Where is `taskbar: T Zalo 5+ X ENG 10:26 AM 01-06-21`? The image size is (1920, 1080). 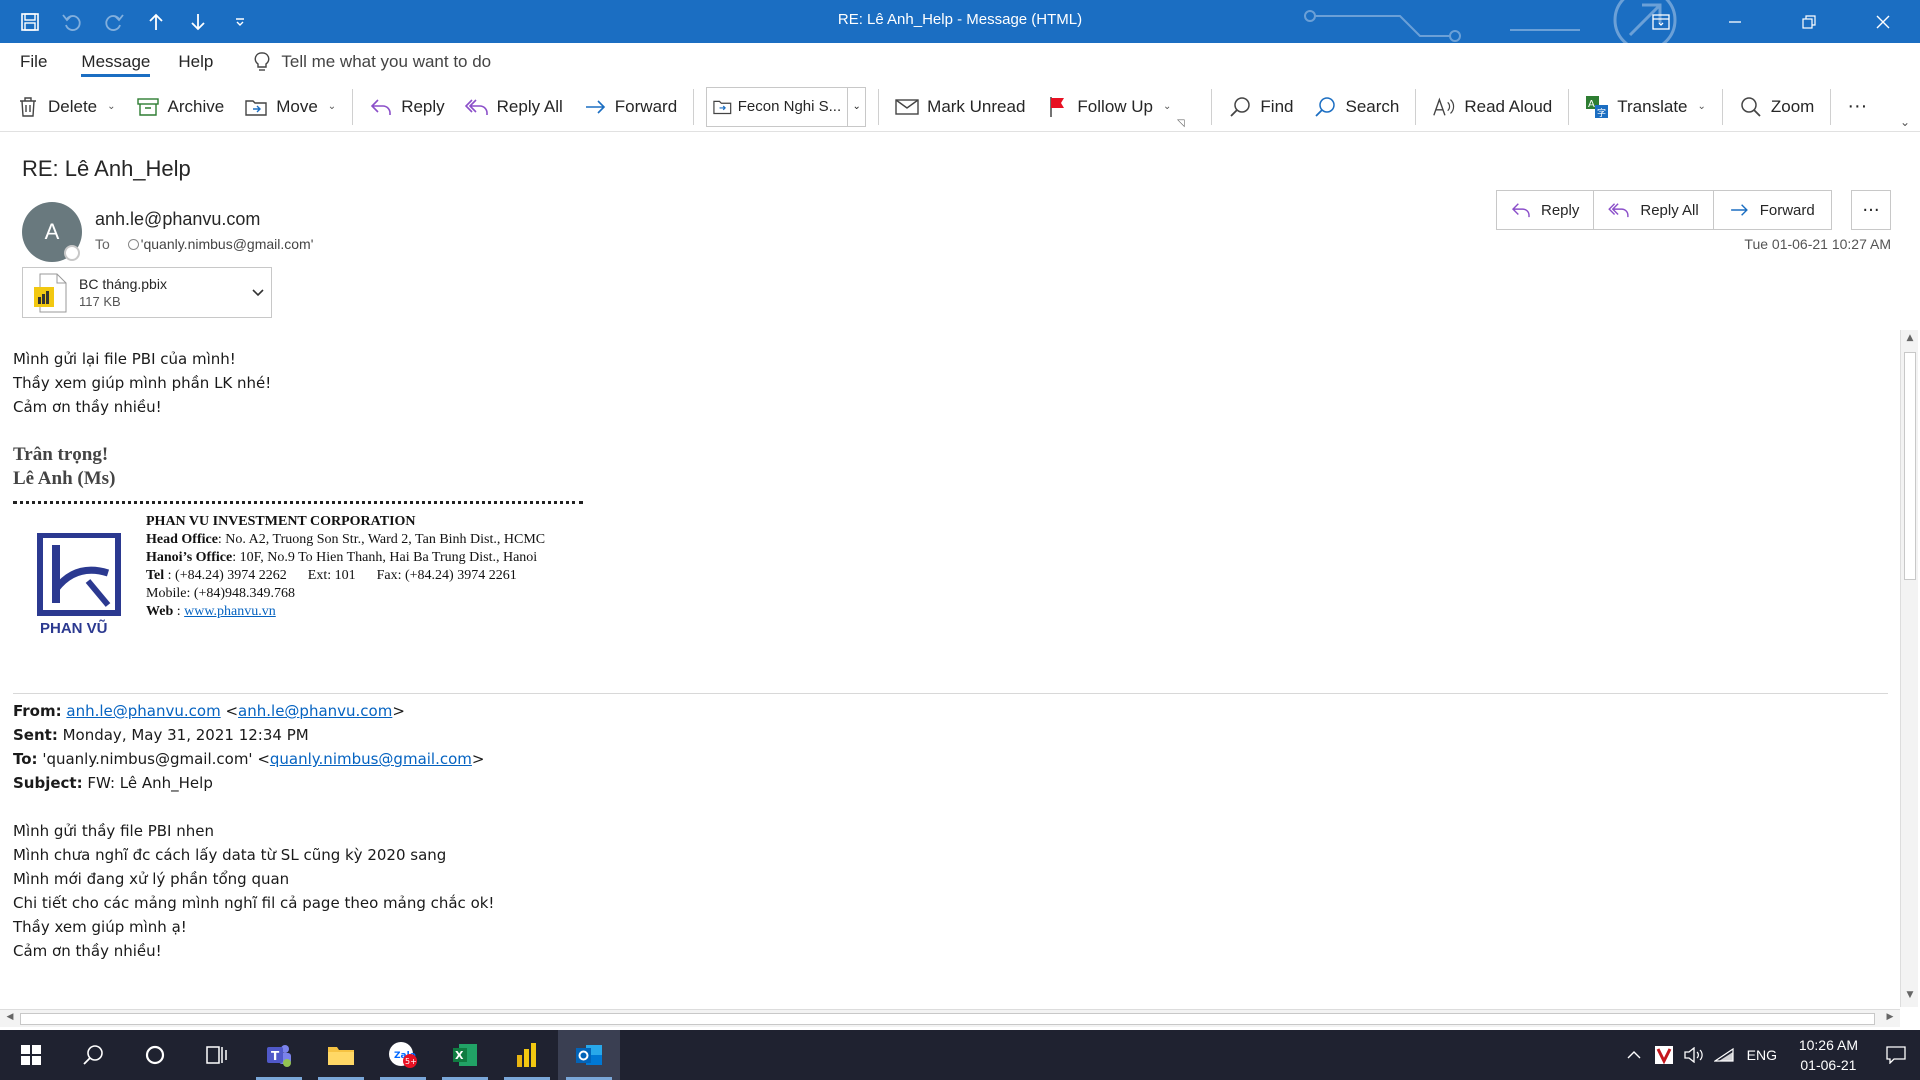
taskbar: T Zalo 5+ X ENG 10:26 AM 01-06-21 is located at coordinates (960, 1055).